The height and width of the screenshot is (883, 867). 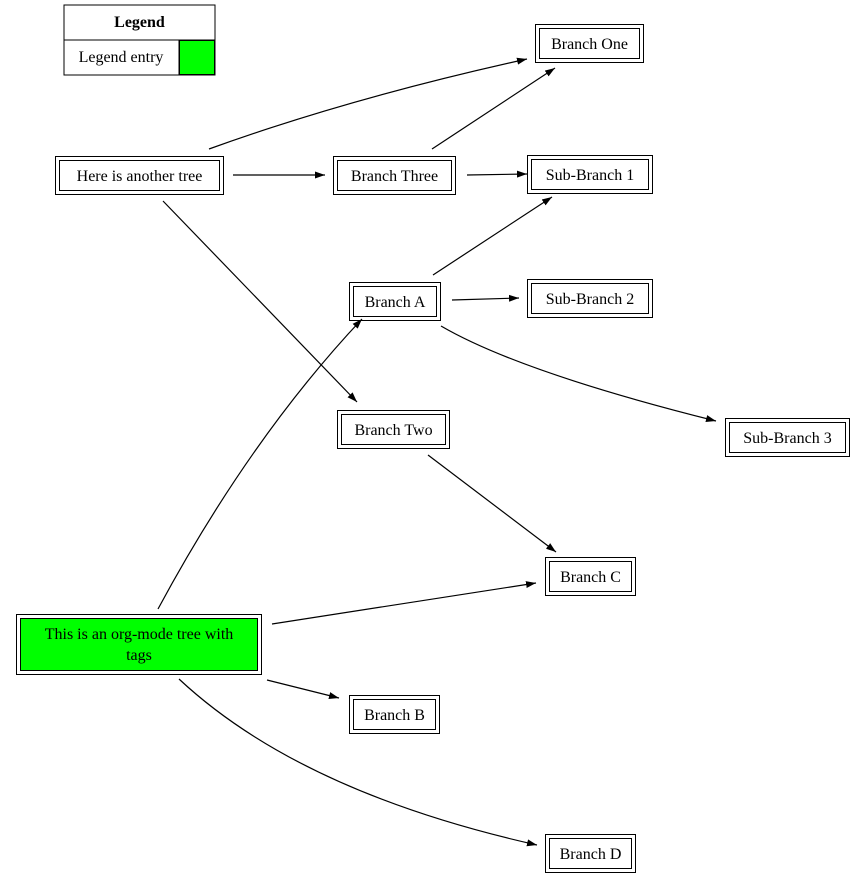 I want to click on node-label: Sub-Branch 3, so click(x=787, y=438).